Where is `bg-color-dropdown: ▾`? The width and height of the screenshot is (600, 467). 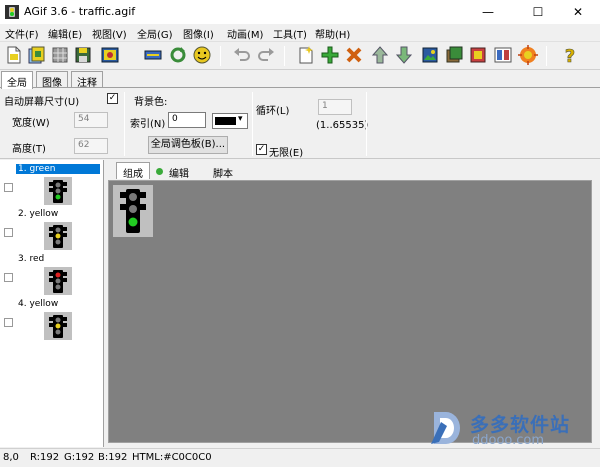 bg-color-dropdown: ▾ is located at coordinates (230, 121).